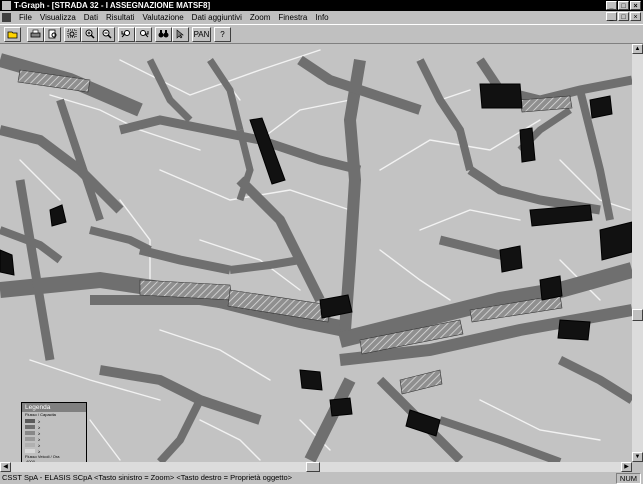 Image resolution: width=643 pixels, height=484 pixels. What do you see at coordinates (628, 478) in the screenshot?
I see `num-lock-indicator: NUM` at bounding box center [628, 478].